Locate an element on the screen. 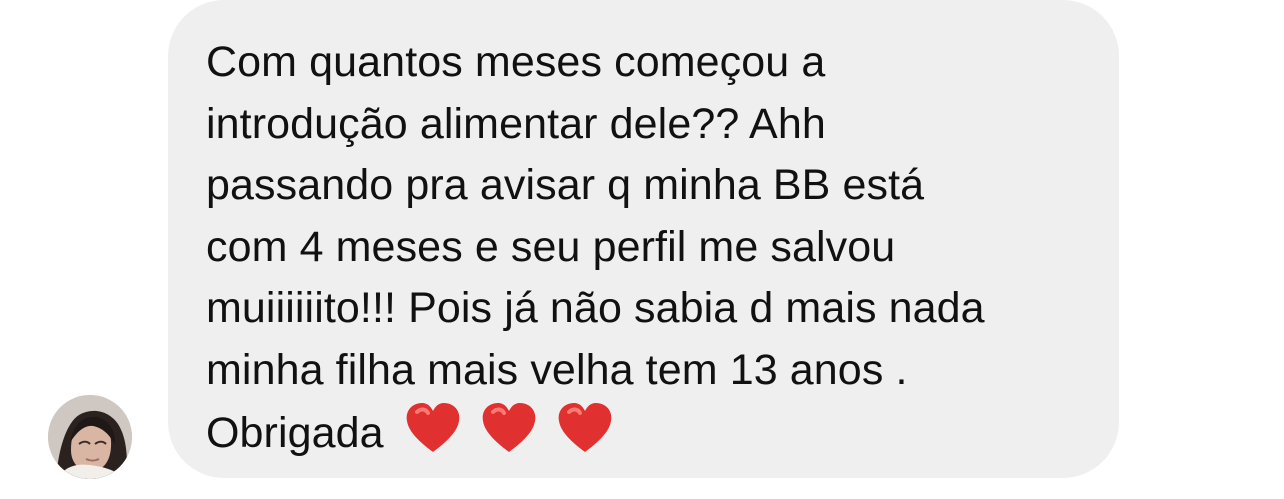  message-line: minha filha mais velha tem 13 anos . is located at coordinates (557, 369).